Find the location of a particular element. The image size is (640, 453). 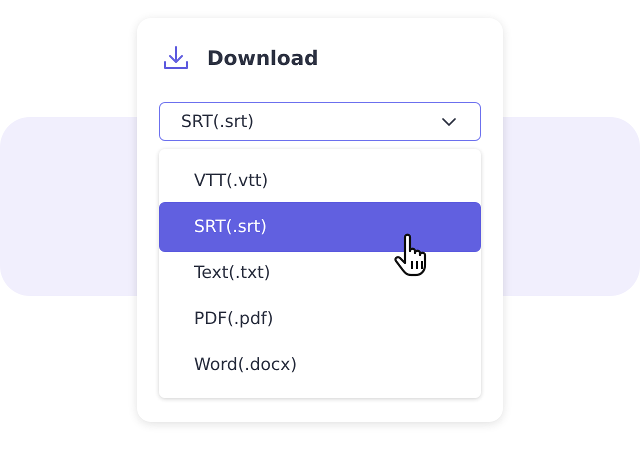

dropdown-option: SRT(.srt) is located at coordinates (320, 227).